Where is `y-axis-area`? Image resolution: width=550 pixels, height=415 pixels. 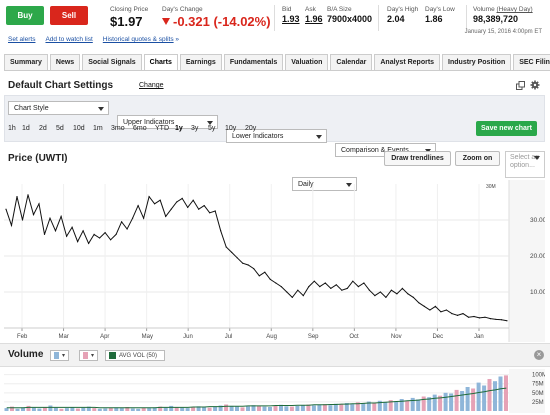
y-axis-area is located at coordinates (527, 261).